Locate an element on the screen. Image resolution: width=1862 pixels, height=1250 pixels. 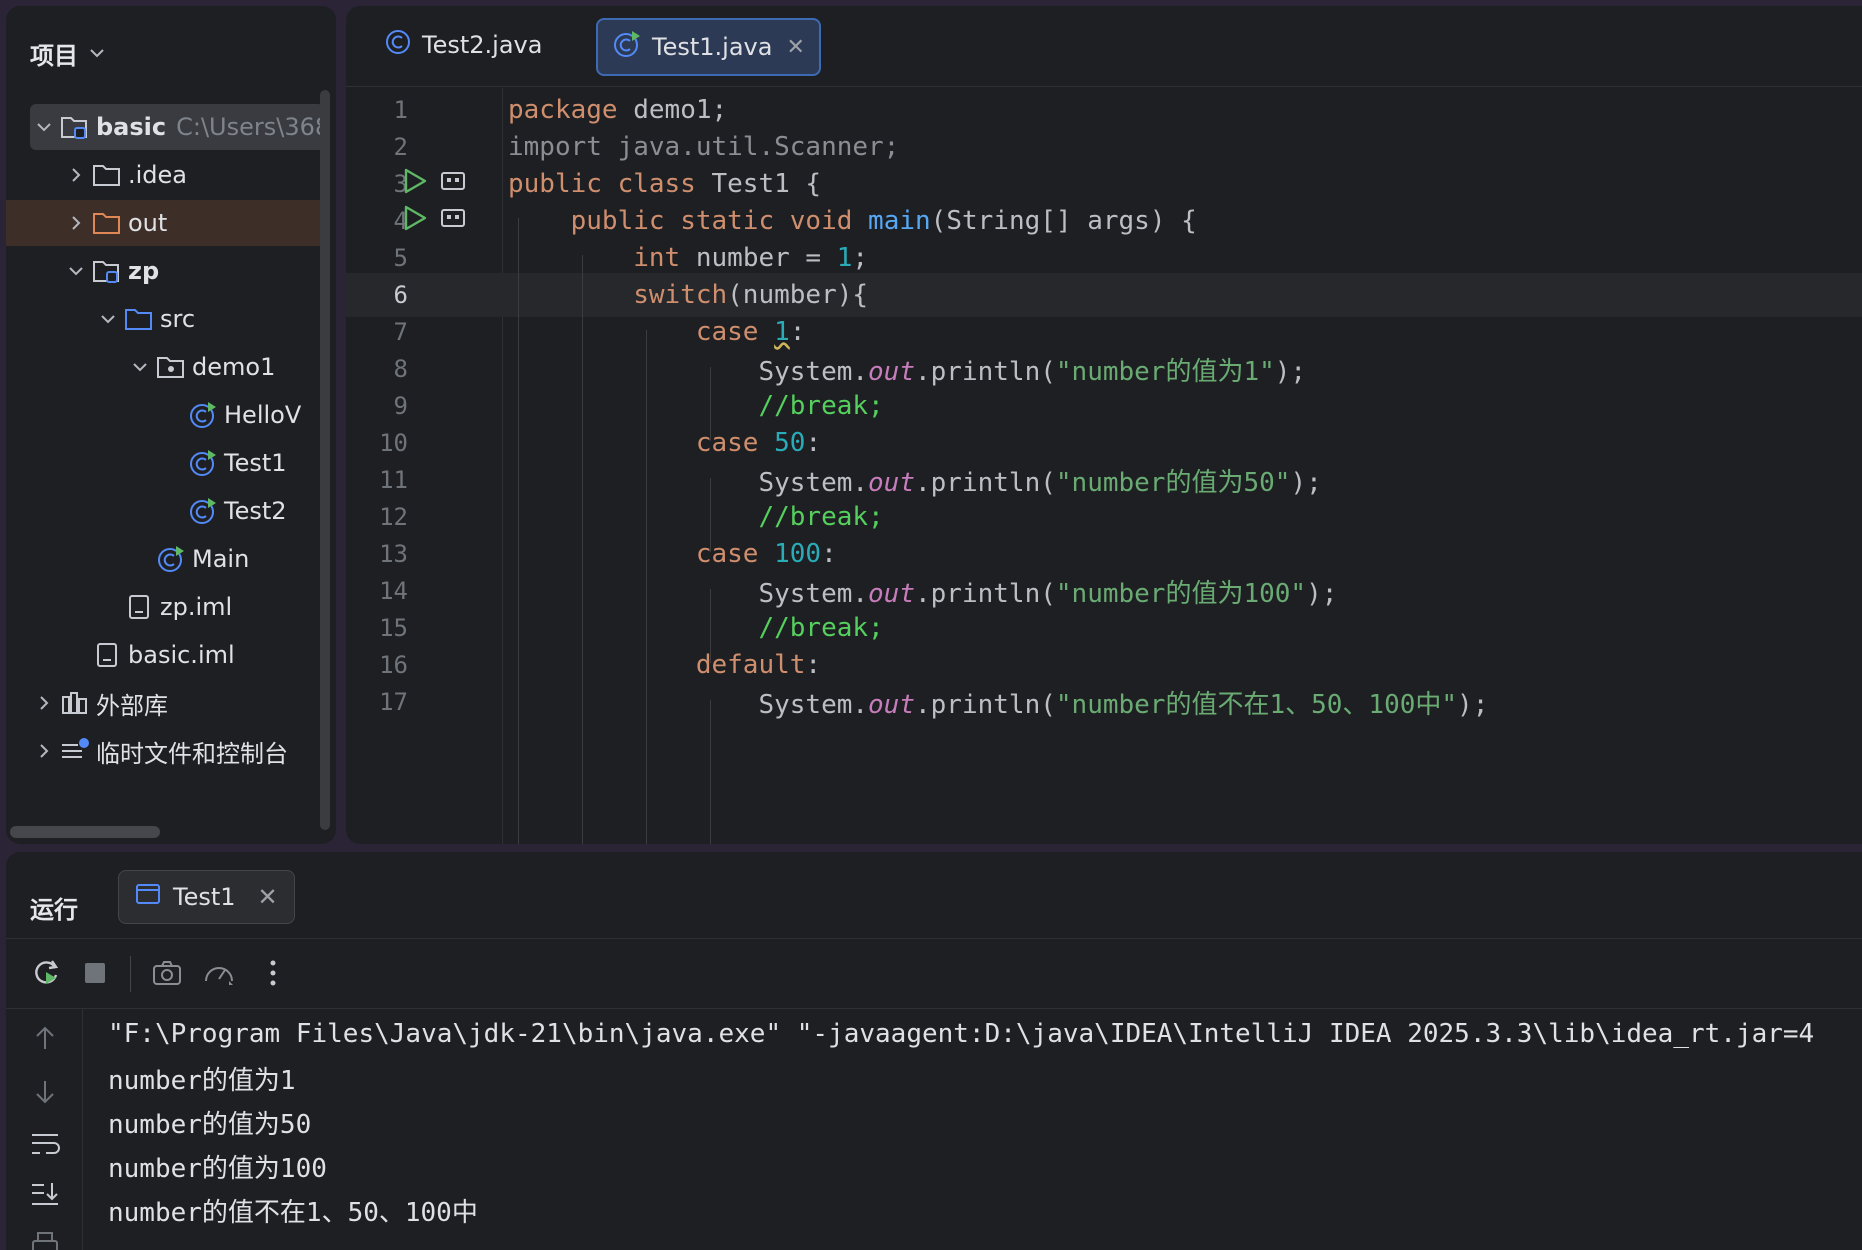
tree-item-test1: Test1 is located at coordinates (165, 463).